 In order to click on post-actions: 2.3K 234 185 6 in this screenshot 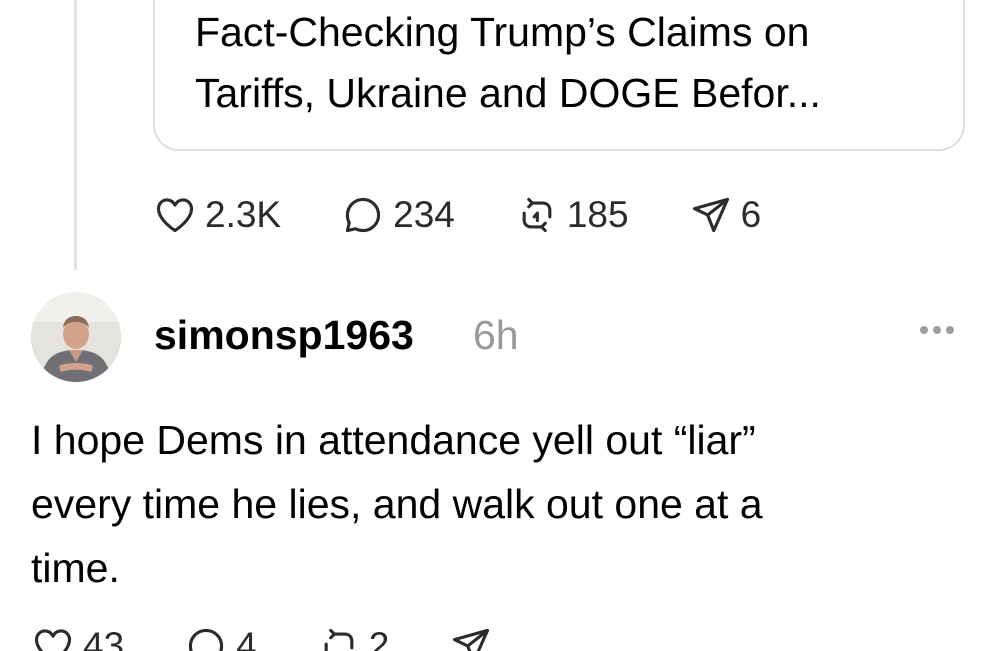, I will do `click(457, 215)`.